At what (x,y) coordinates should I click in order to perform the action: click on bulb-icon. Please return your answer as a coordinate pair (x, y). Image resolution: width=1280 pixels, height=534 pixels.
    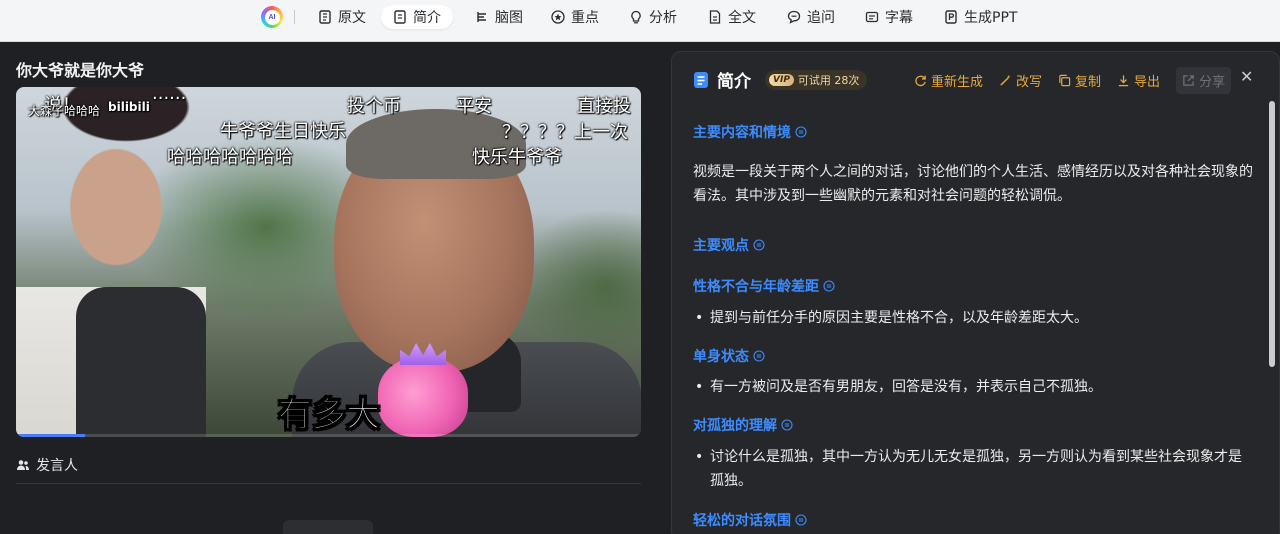
    Looking at the image, I should click on (636, 17).